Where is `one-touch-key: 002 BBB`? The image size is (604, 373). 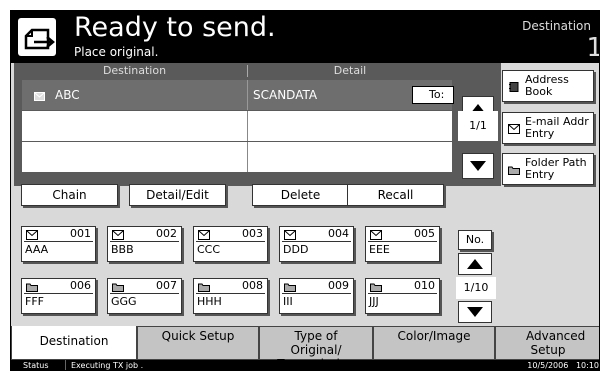 one-touch-key: 002 BBB is located at coordinates (144, 244).